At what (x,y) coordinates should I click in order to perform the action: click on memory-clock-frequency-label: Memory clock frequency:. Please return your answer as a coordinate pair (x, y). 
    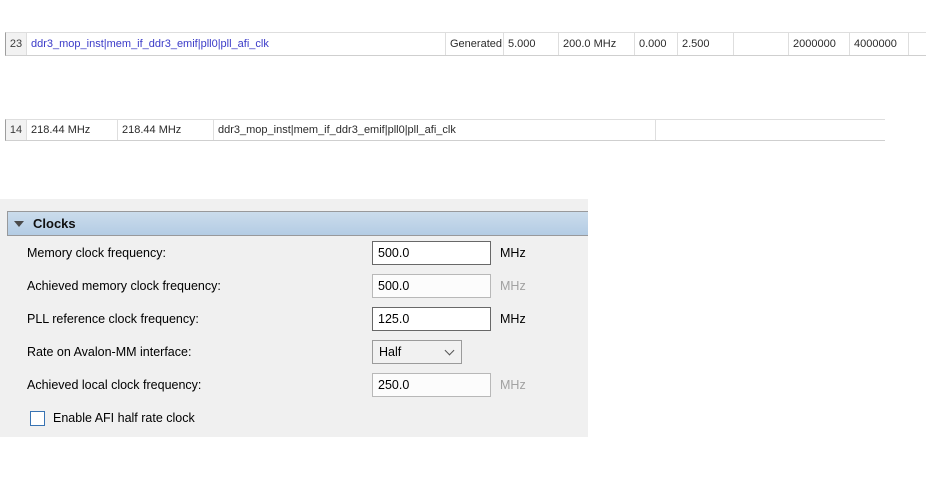
    Looking at the image, I should click on (96, 253).